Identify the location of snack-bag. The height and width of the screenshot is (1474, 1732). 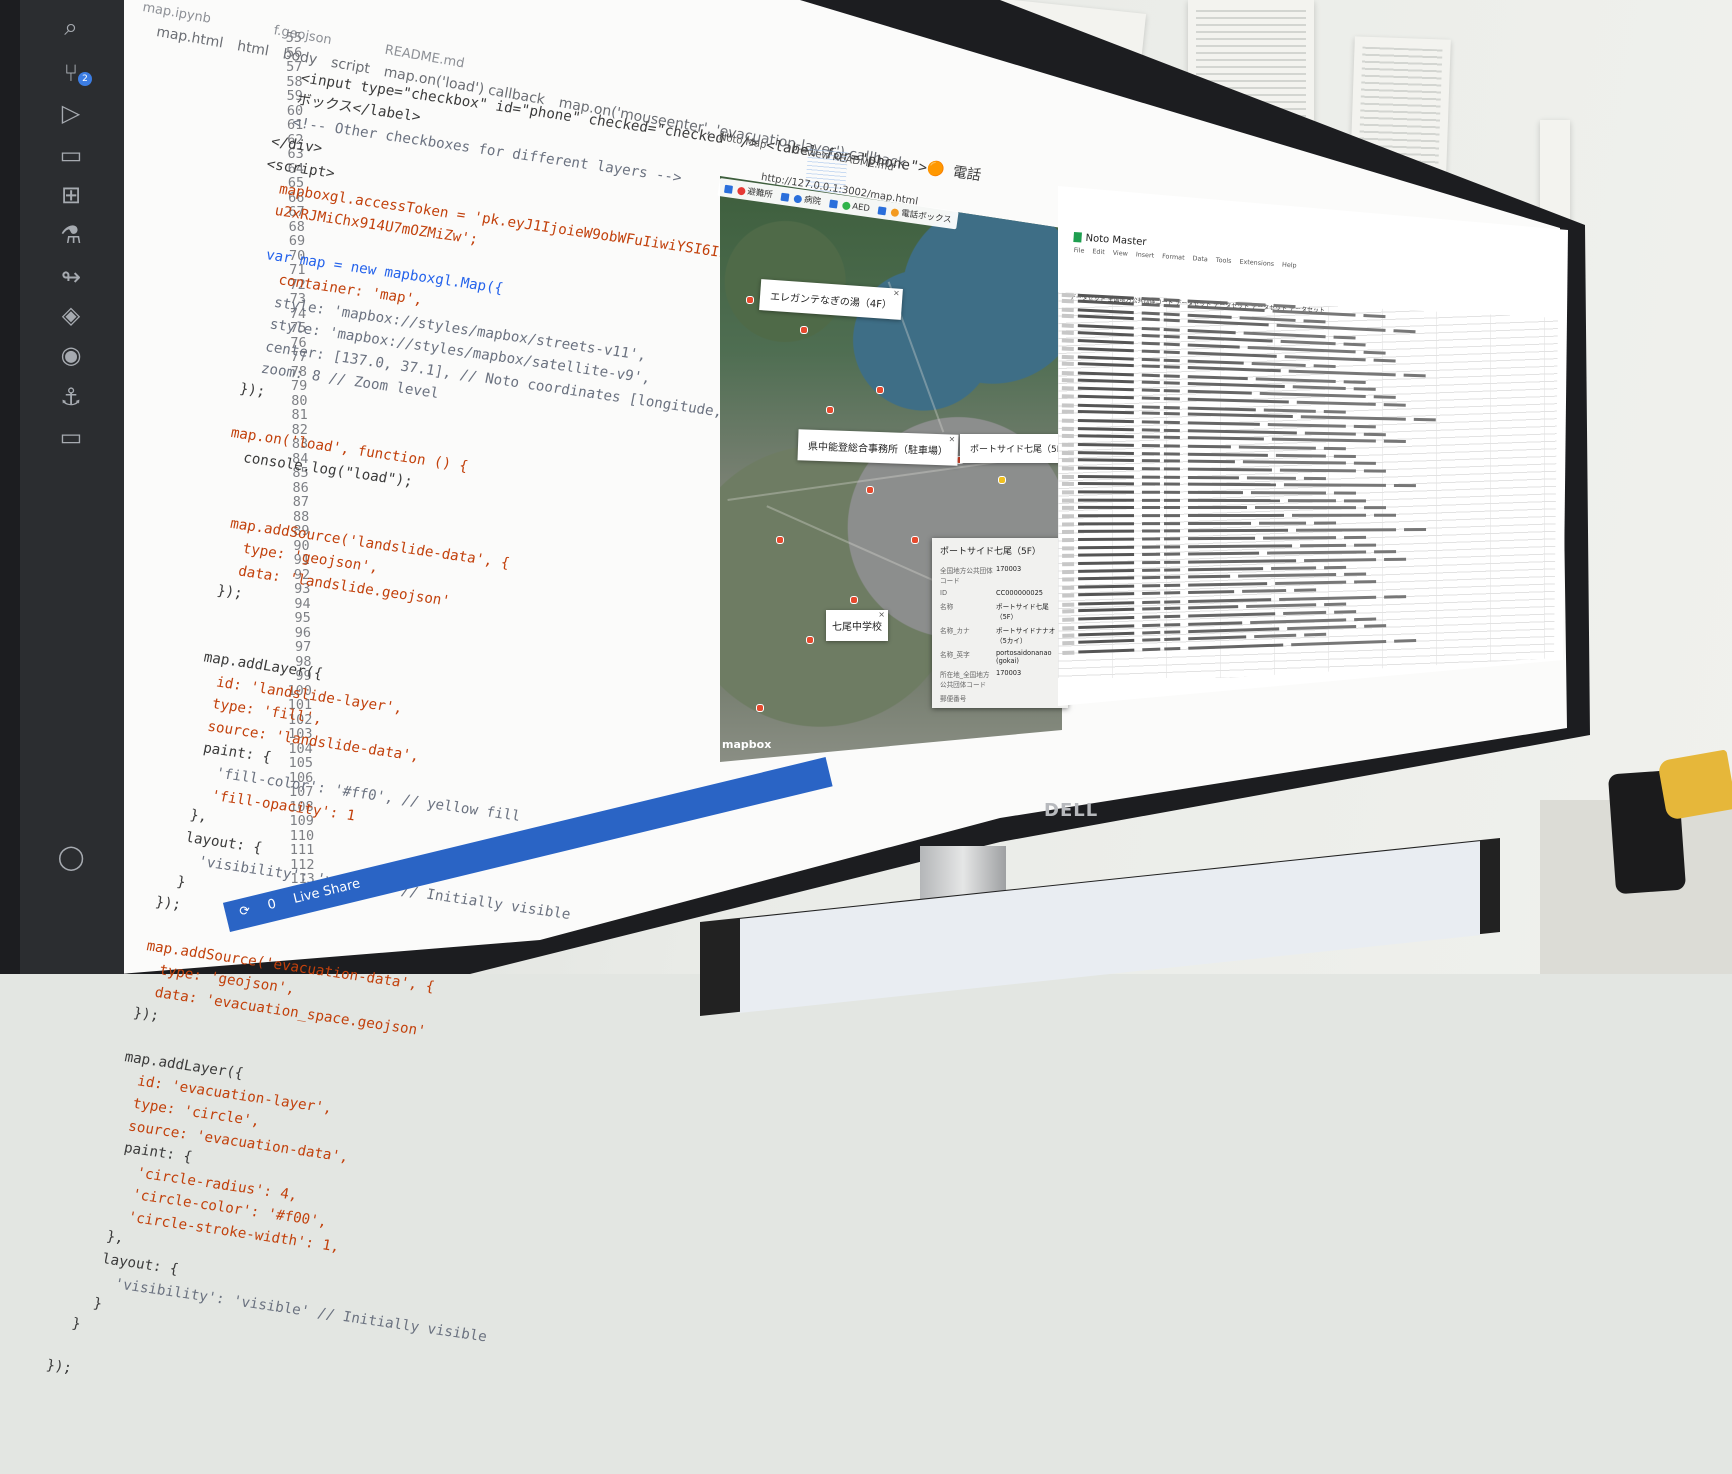
(1694, 785).